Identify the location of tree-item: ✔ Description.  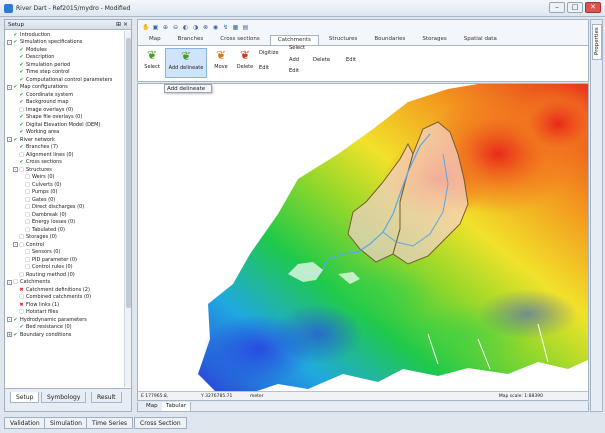
(64, 58).